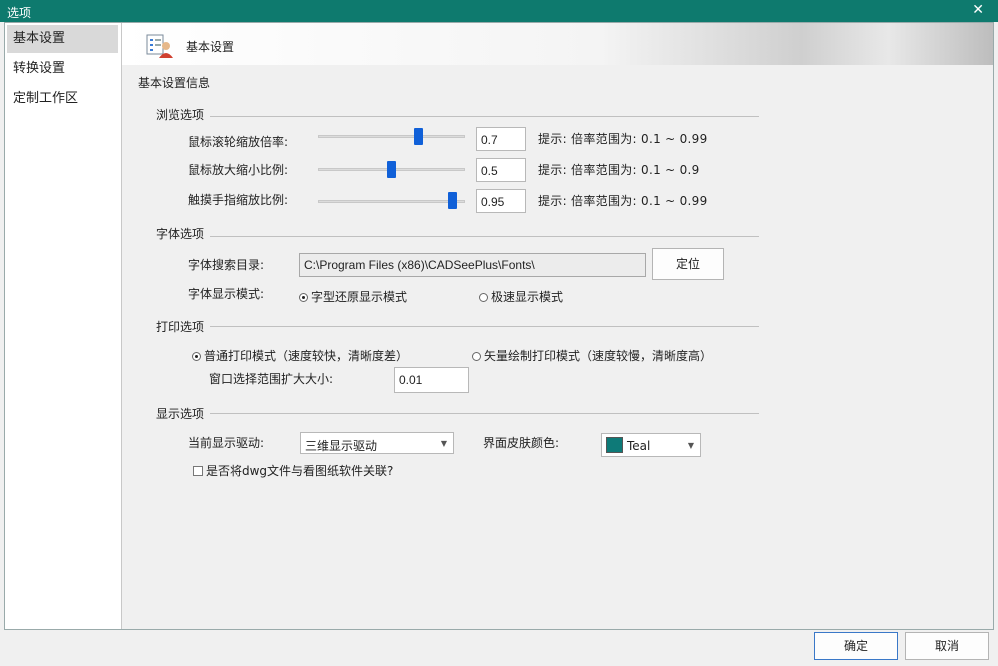 The width and height of the screenshot is (998, 666). What do you see at coordinates (210, 47) in the screenshot?
I see `page-title: 基本设置` at bounding box center [210, 47].